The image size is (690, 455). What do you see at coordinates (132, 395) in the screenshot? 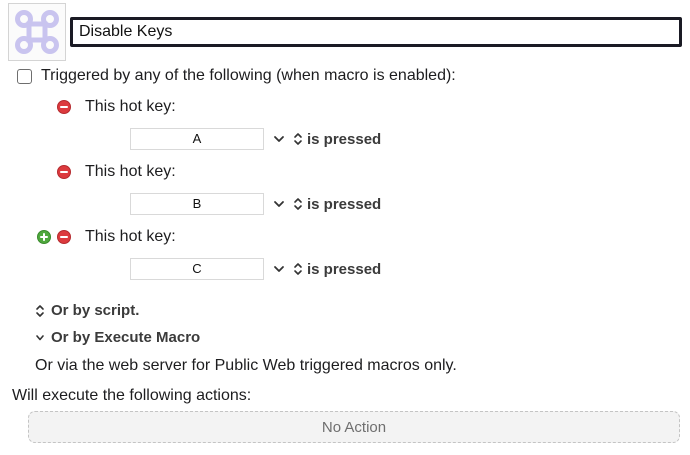
I see `actions-heading: Will execute the following actions:` at bounding box center [132, 395].